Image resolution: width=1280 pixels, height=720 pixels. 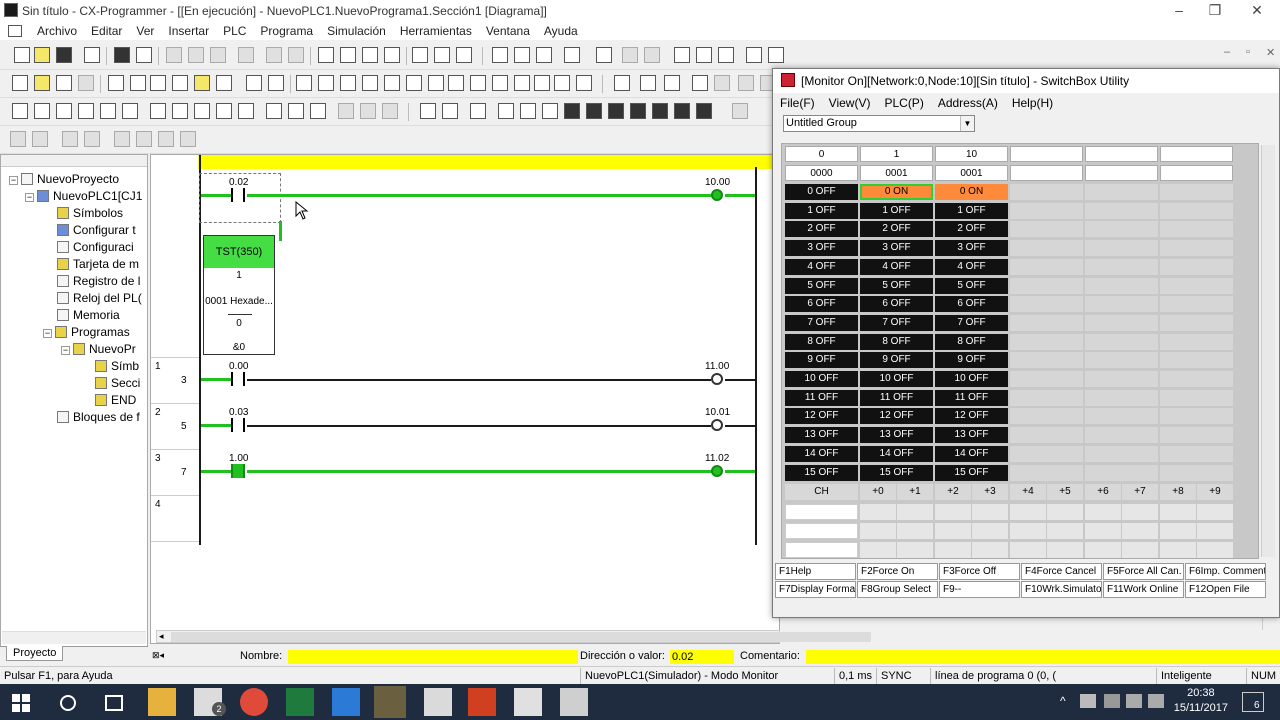 What do you see at coordinates (616, 111) in the screenshot?
I see `step-icon` at bounding box center [616, 111].